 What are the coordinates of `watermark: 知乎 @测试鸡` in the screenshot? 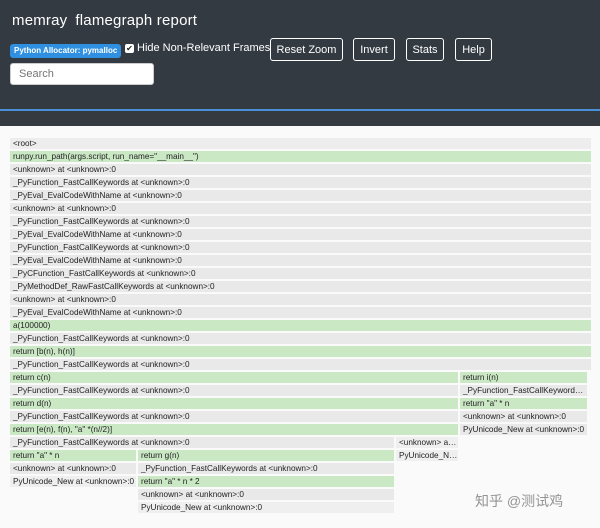 It's located at (519, 501).